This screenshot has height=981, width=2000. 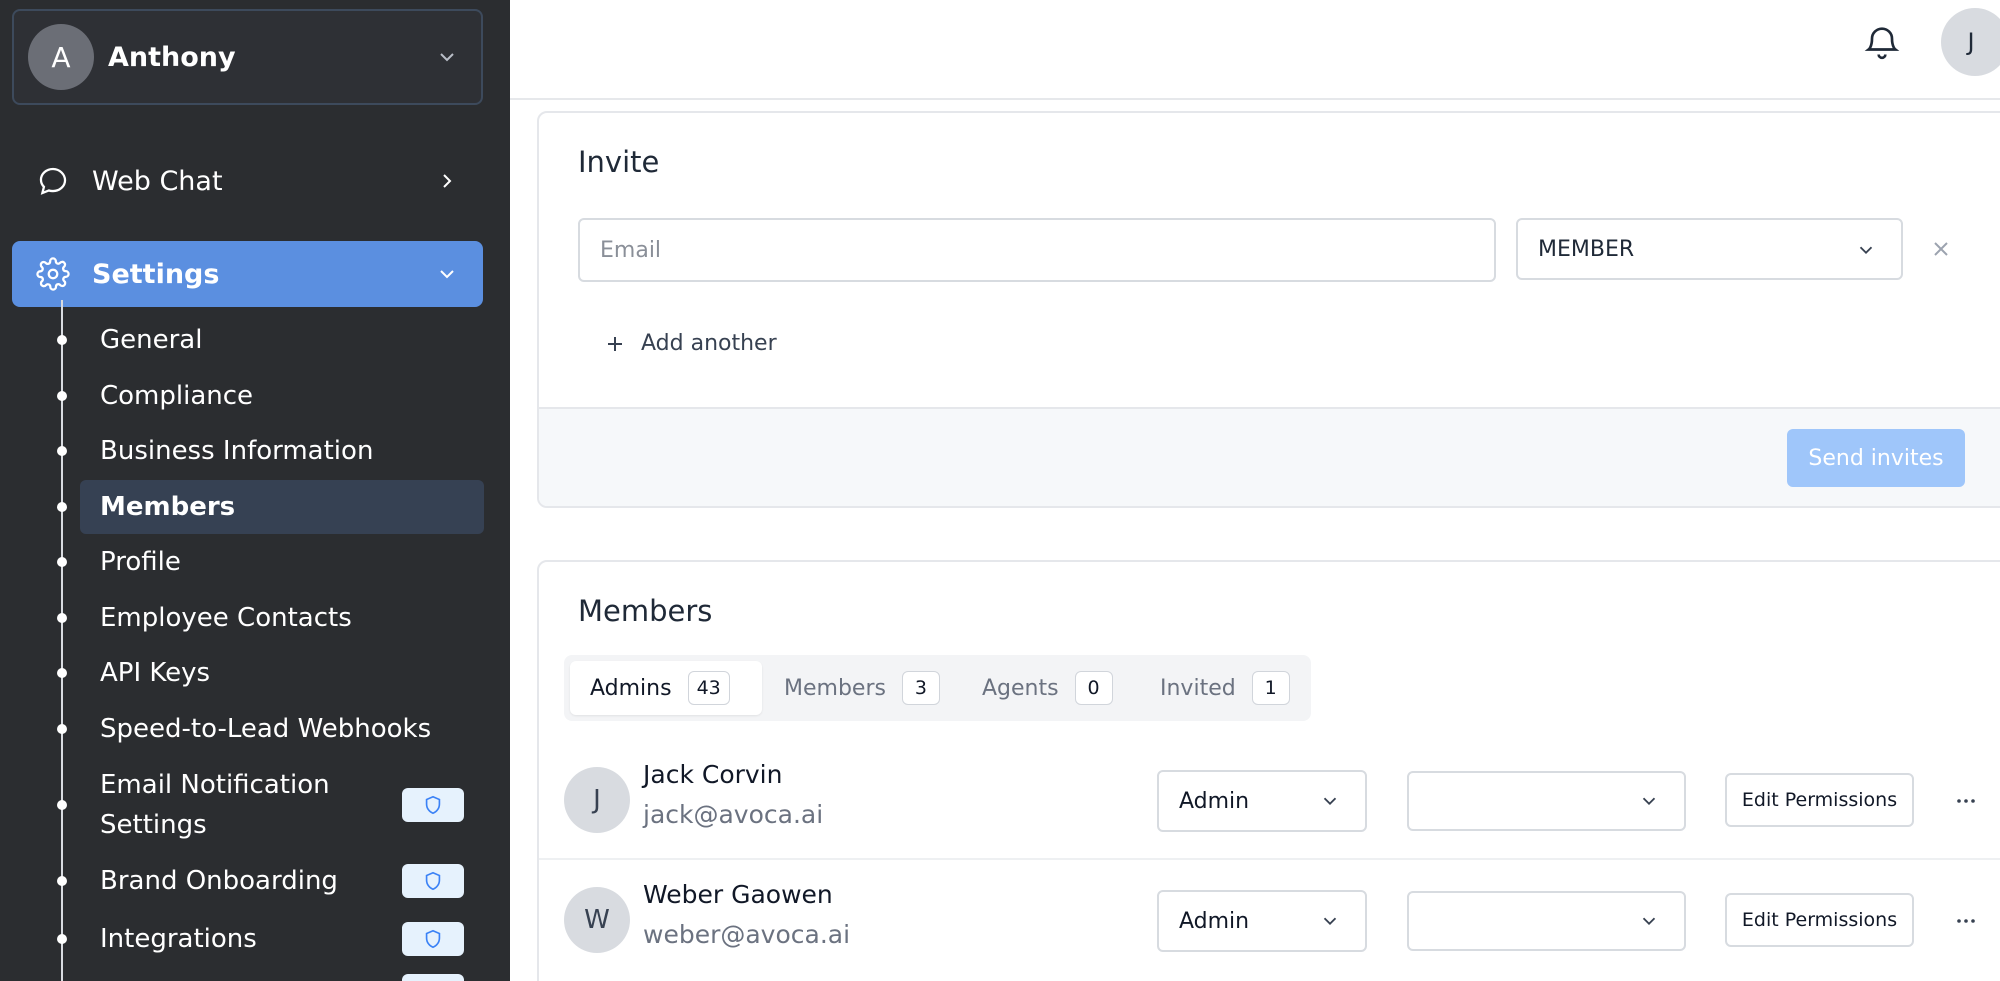 I want to click on role-select: MEMBER, so click(x=1709, y=249).